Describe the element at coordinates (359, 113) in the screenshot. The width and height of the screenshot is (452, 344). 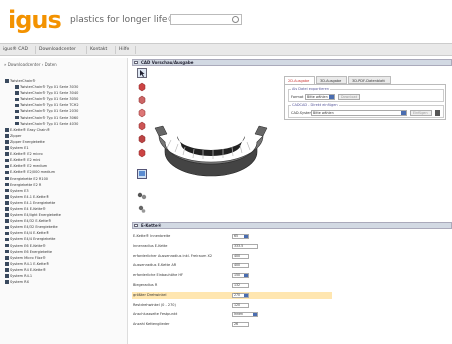
I see `cadsystem-select: Bitte wählen` at that location.